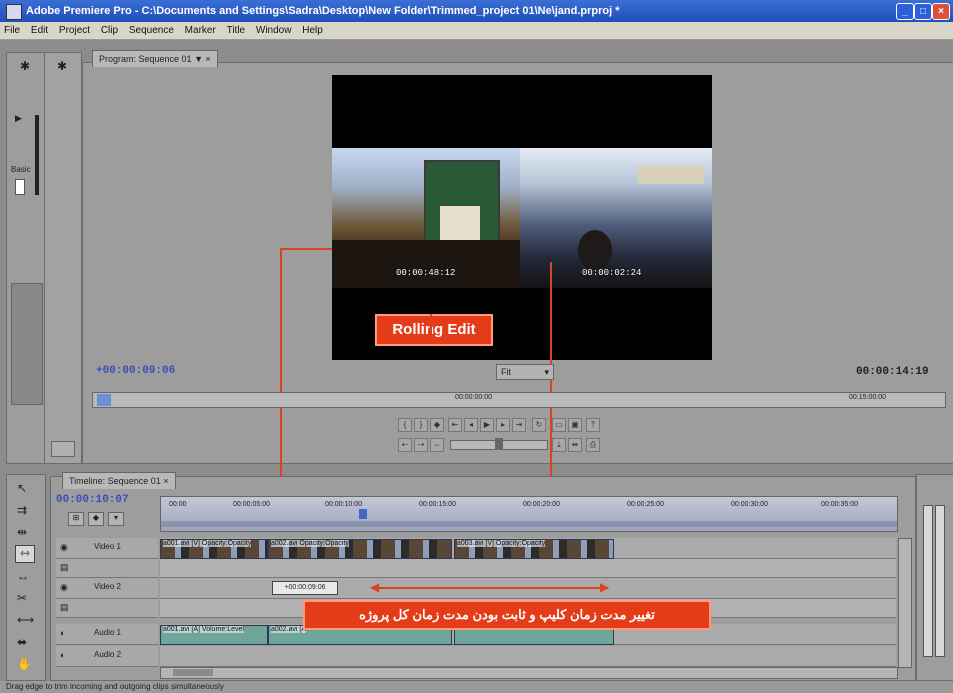 The image size is (953, 693). I want to click on set-in-icon: {, so click(405, 425).